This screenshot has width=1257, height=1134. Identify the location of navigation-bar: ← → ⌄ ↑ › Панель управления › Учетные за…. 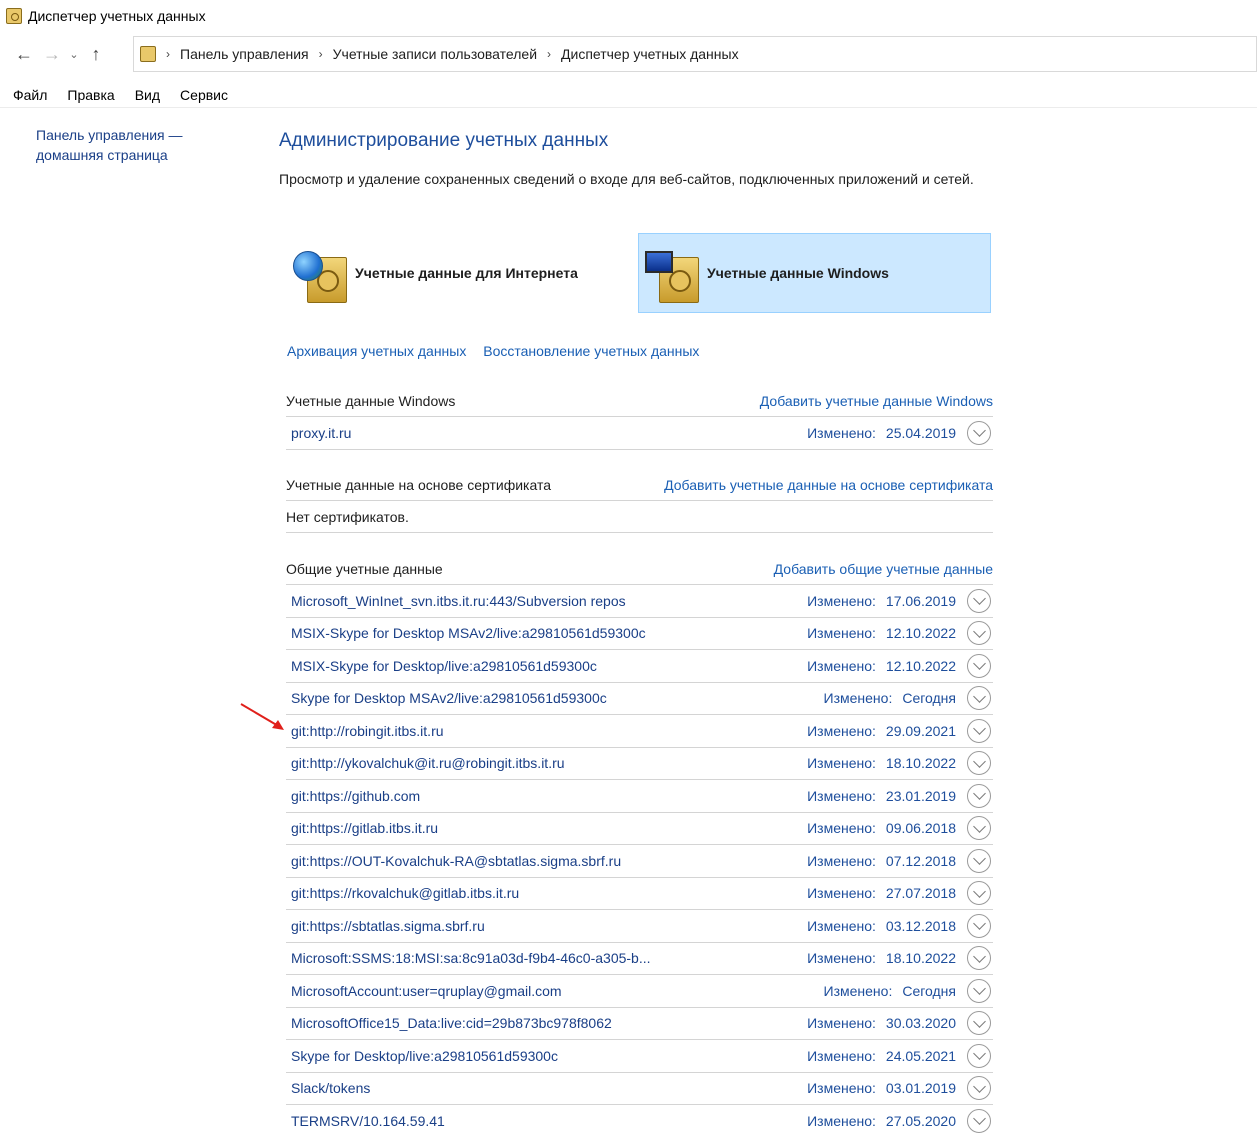
(628, 54).